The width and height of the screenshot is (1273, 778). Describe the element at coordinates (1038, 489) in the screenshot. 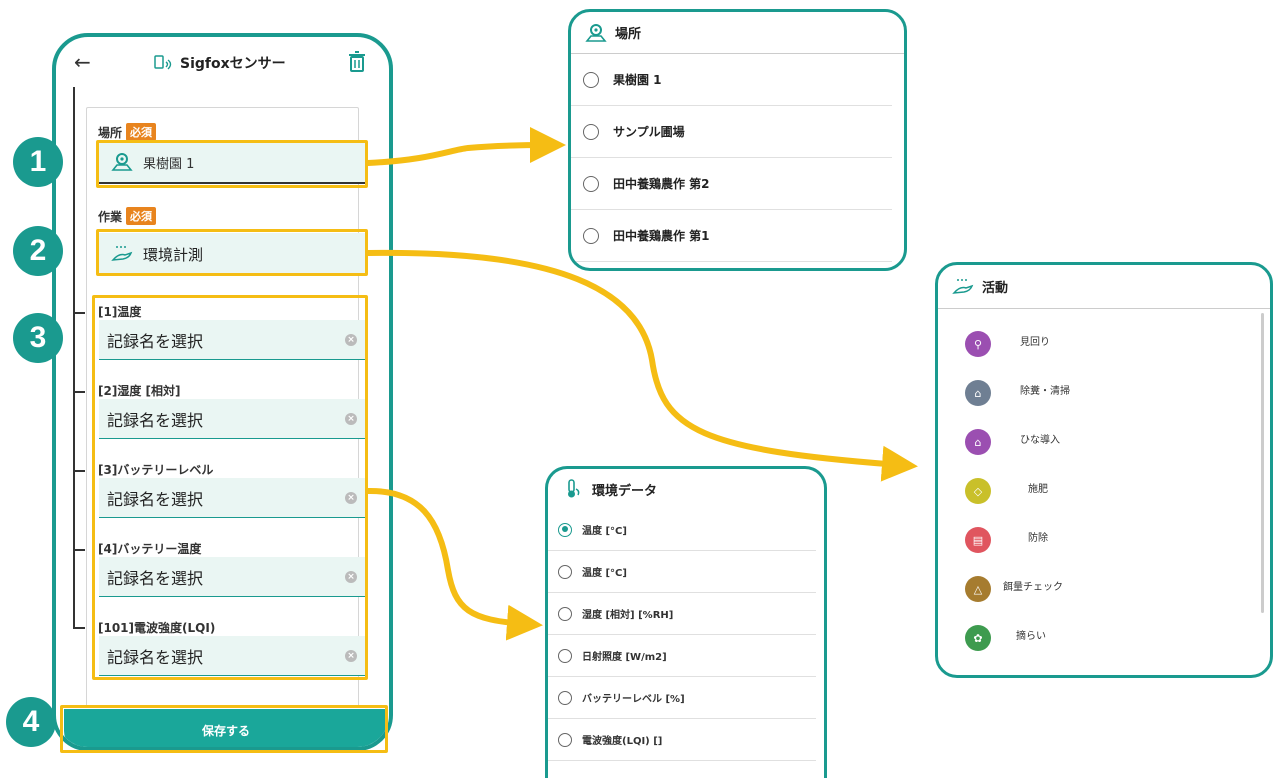

I see `option-label: 施肥` at that location.